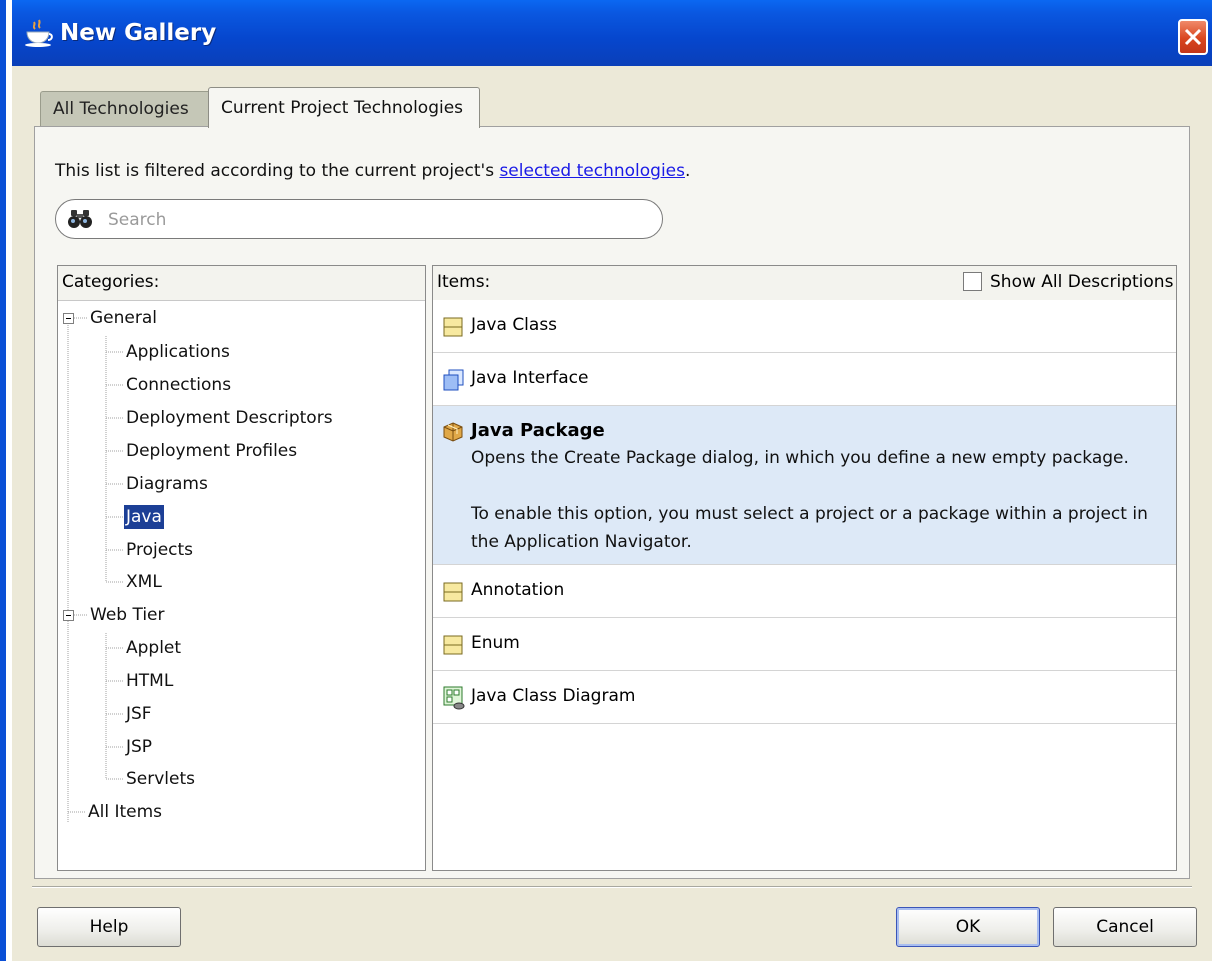 The width and height of the screenshot is (1212, 961). What do you see at coordinates (344, 107) in the screenshot?
I see `tab-current-project-technologies: Current Project Technologies` at bounding box center [344, 107].